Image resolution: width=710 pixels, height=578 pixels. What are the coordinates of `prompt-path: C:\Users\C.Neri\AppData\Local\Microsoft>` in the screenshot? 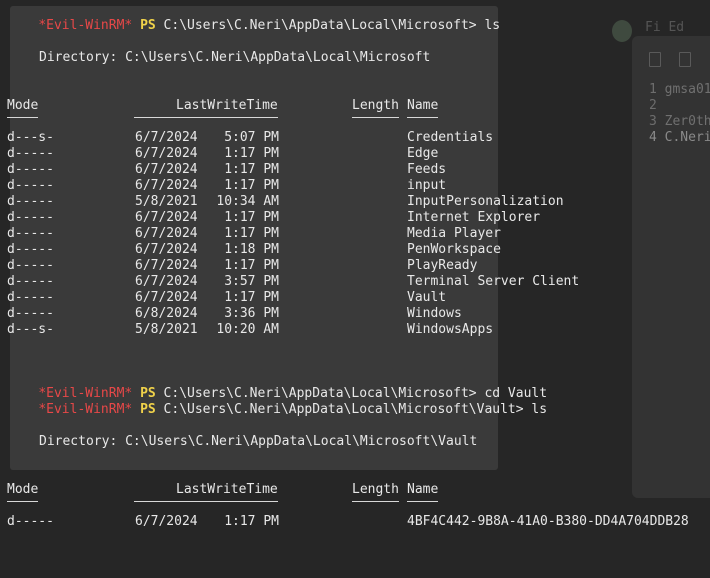 It's located at (320, 25).